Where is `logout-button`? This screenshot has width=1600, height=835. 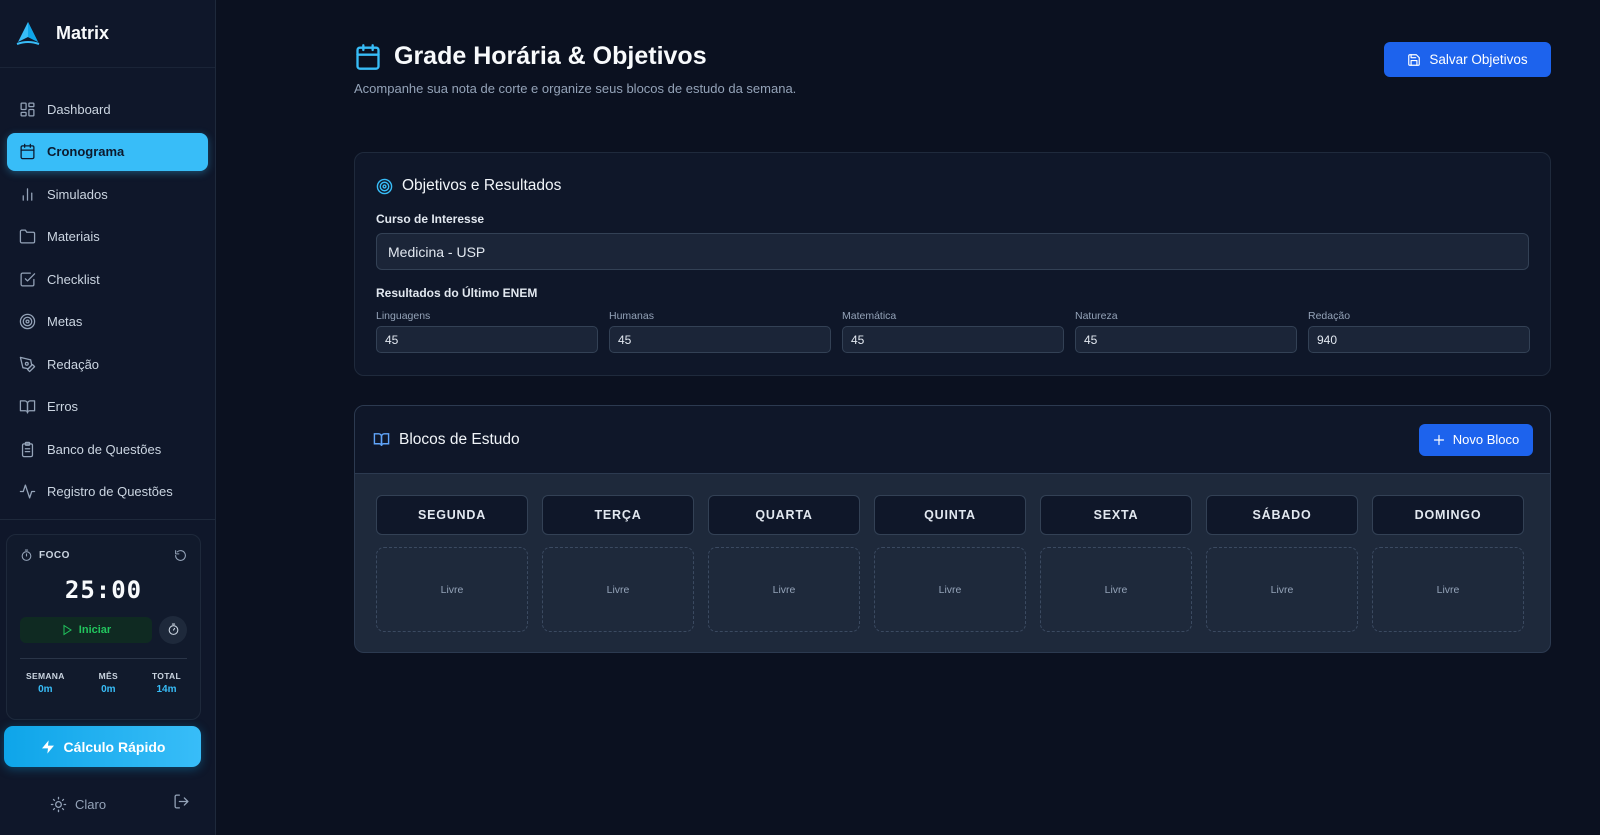 logout-button is located at coordinates (181, 804).